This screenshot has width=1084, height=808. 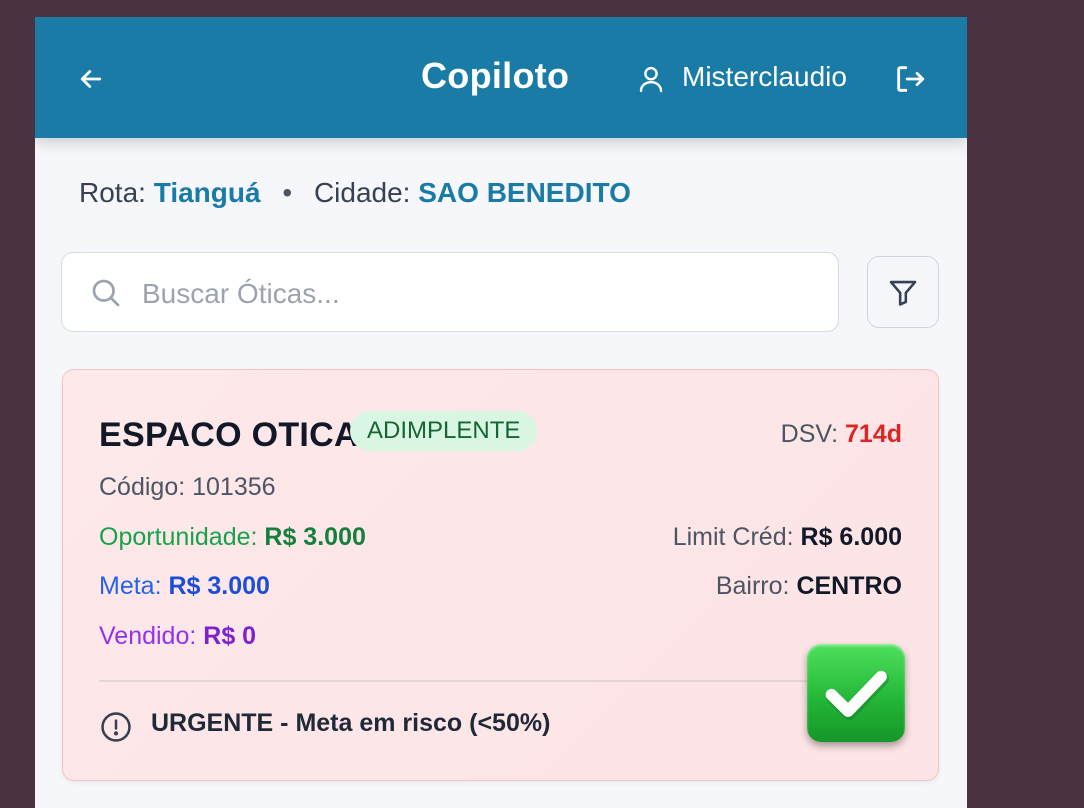 I want to click on bairro-value: CENTRO, so click(x=849, y=586).